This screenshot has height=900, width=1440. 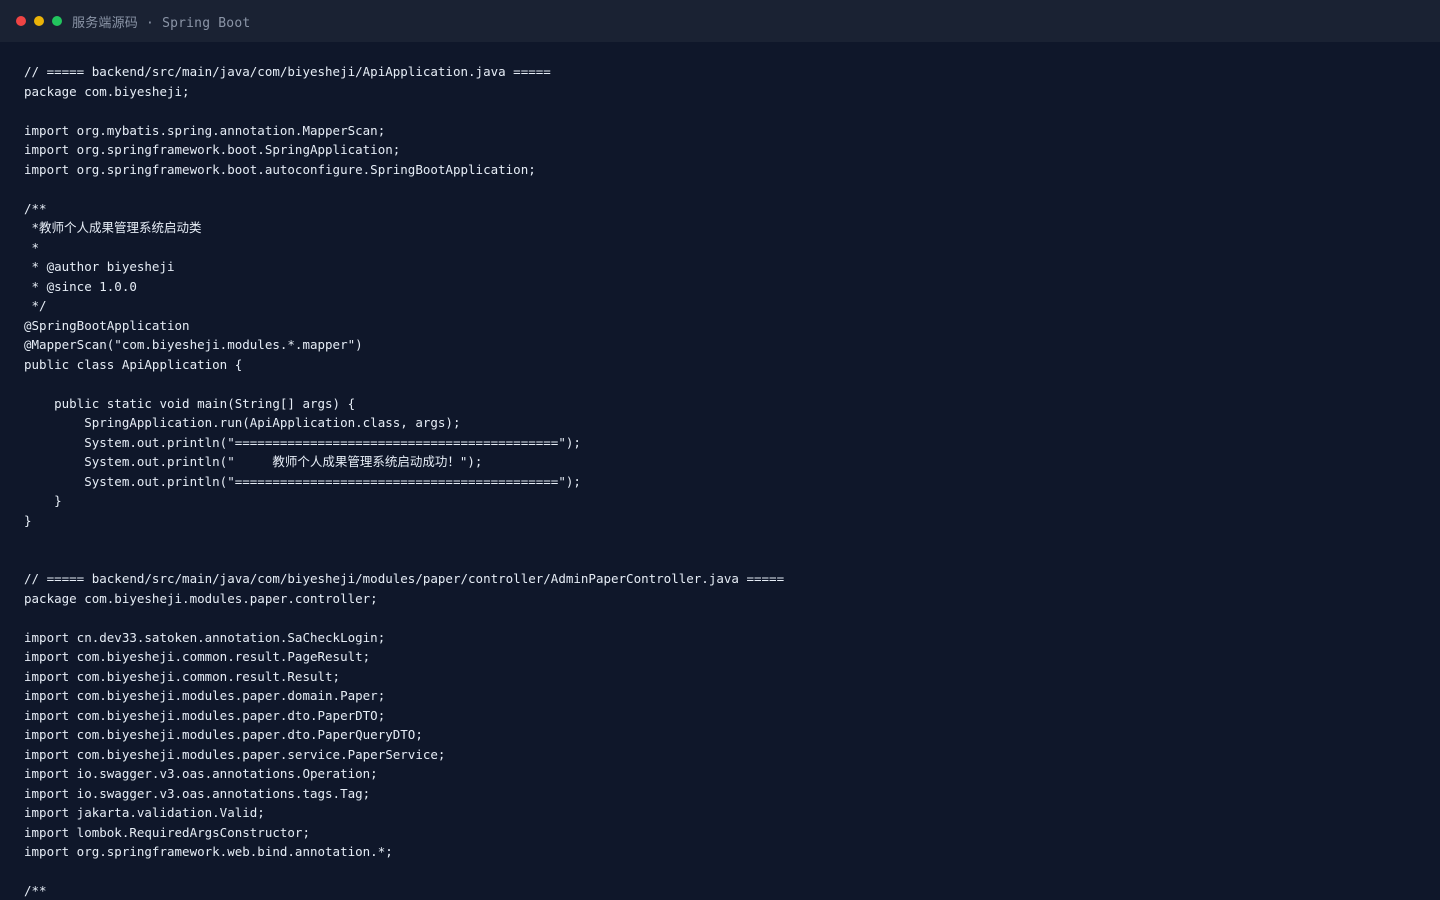 What do you see at coordinates (720, 21) in the screenshot?
I see `title-bar: 服务端源码 · Spring Boot` at bounding box center [720, 21].